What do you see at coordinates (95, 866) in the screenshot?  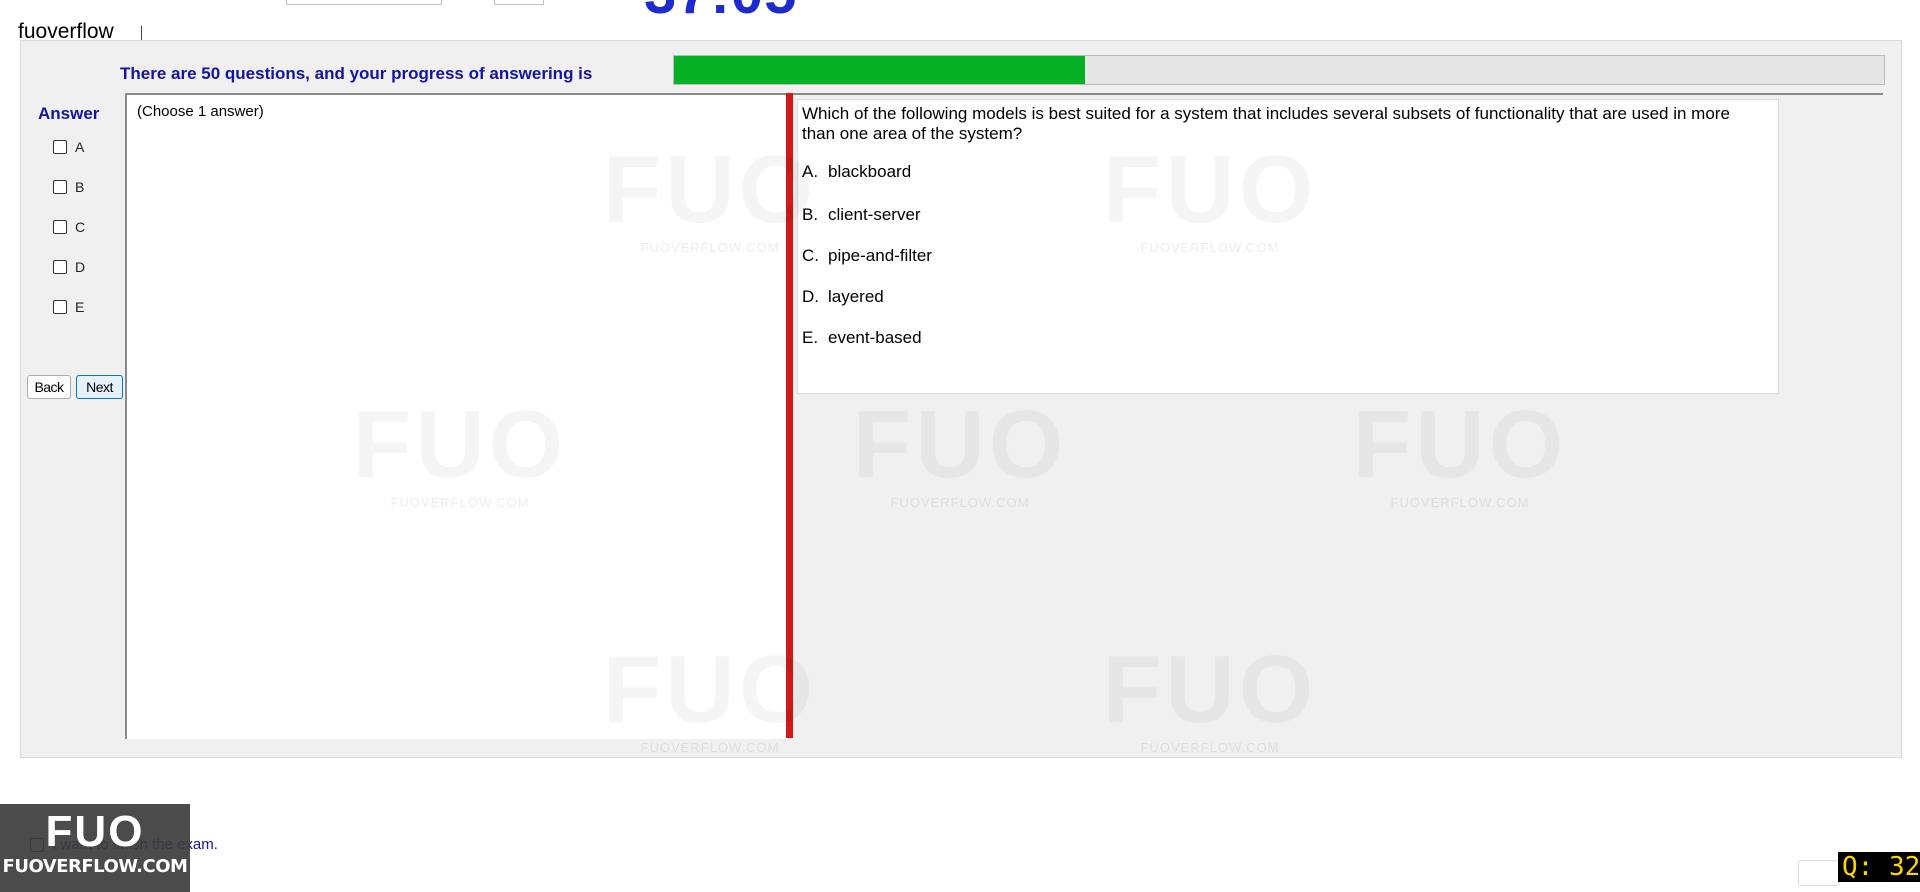 I see `logo-site: FUOVERFLOW.COM` at bounding box center [95, 866].